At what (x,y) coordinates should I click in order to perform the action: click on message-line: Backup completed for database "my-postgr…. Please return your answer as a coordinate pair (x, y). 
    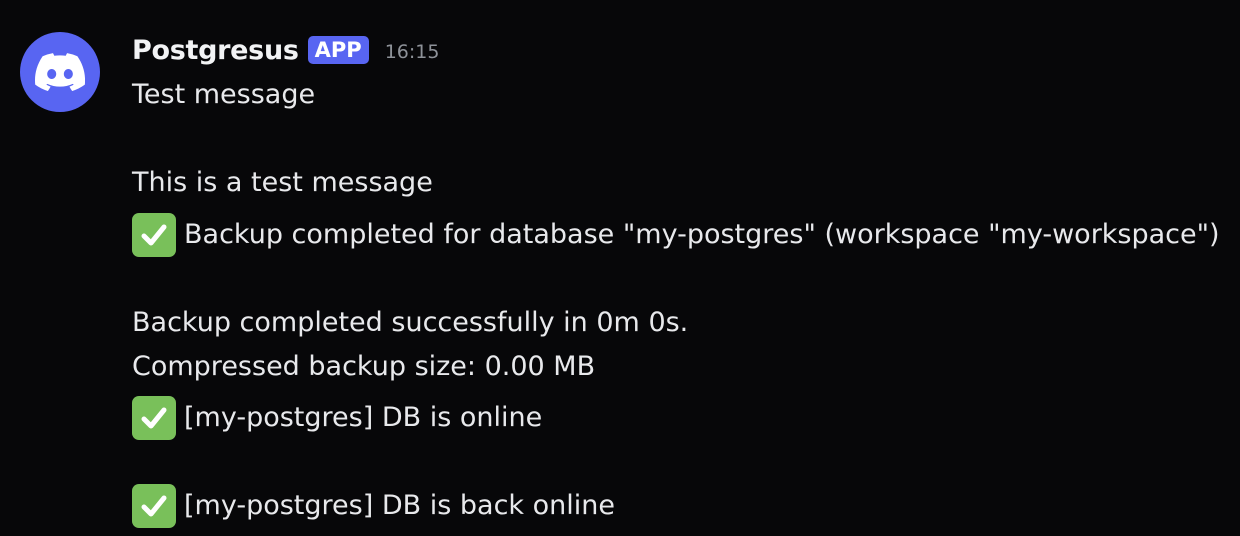
    Looking at the image, I should click on (676, 235).